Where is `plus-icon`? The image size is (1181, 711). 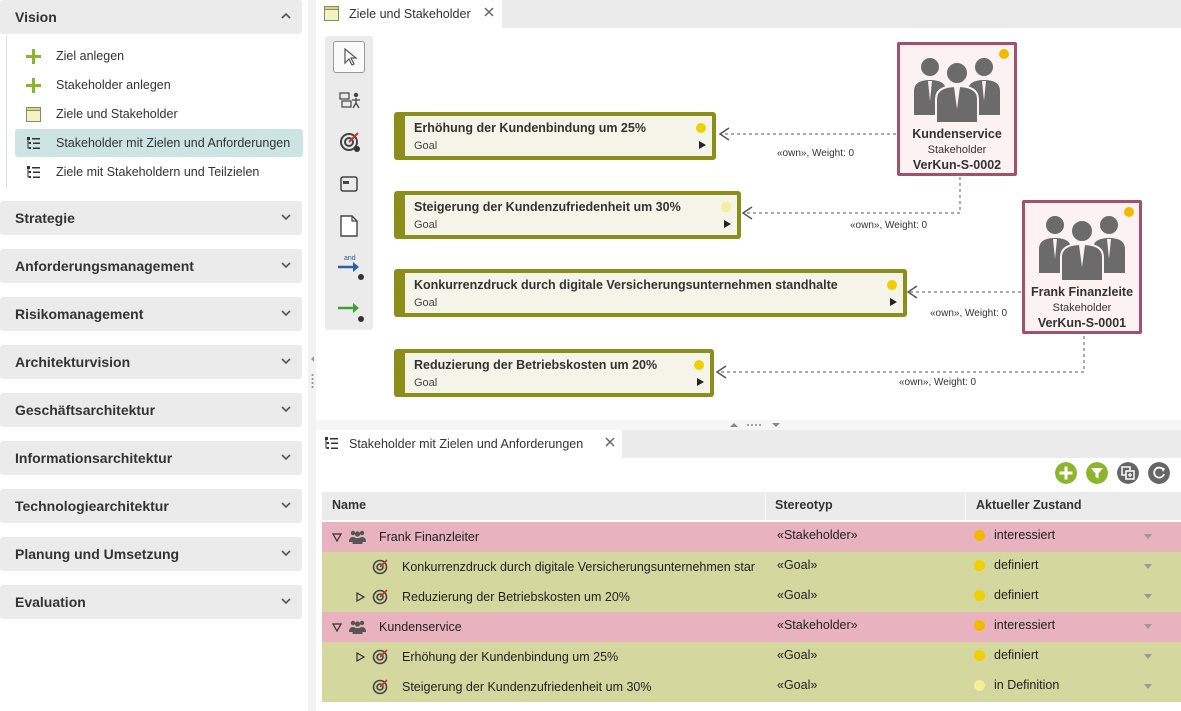
plus-icon is located at coordinates (33, 56).